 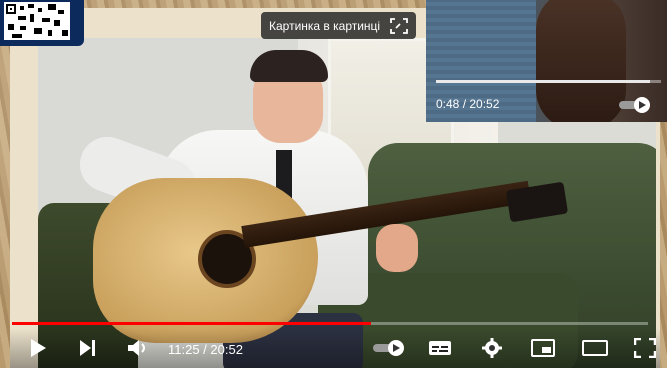 I want to click on pip-seek-bar-played, so click(x=543, y=81).